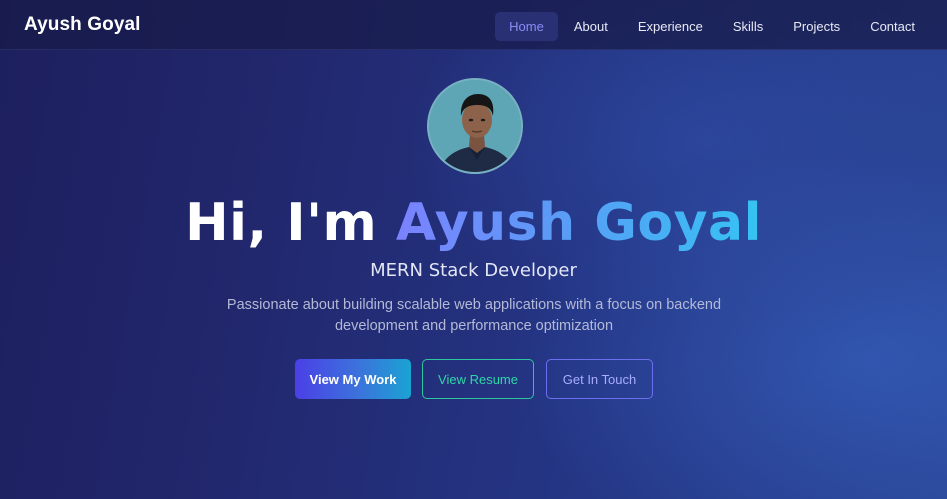  What do you see at coordinates (473, 270) in the screenshot?
I see `hero-subtitle: MERN Stack Developer` at bounding box center [473, 270].